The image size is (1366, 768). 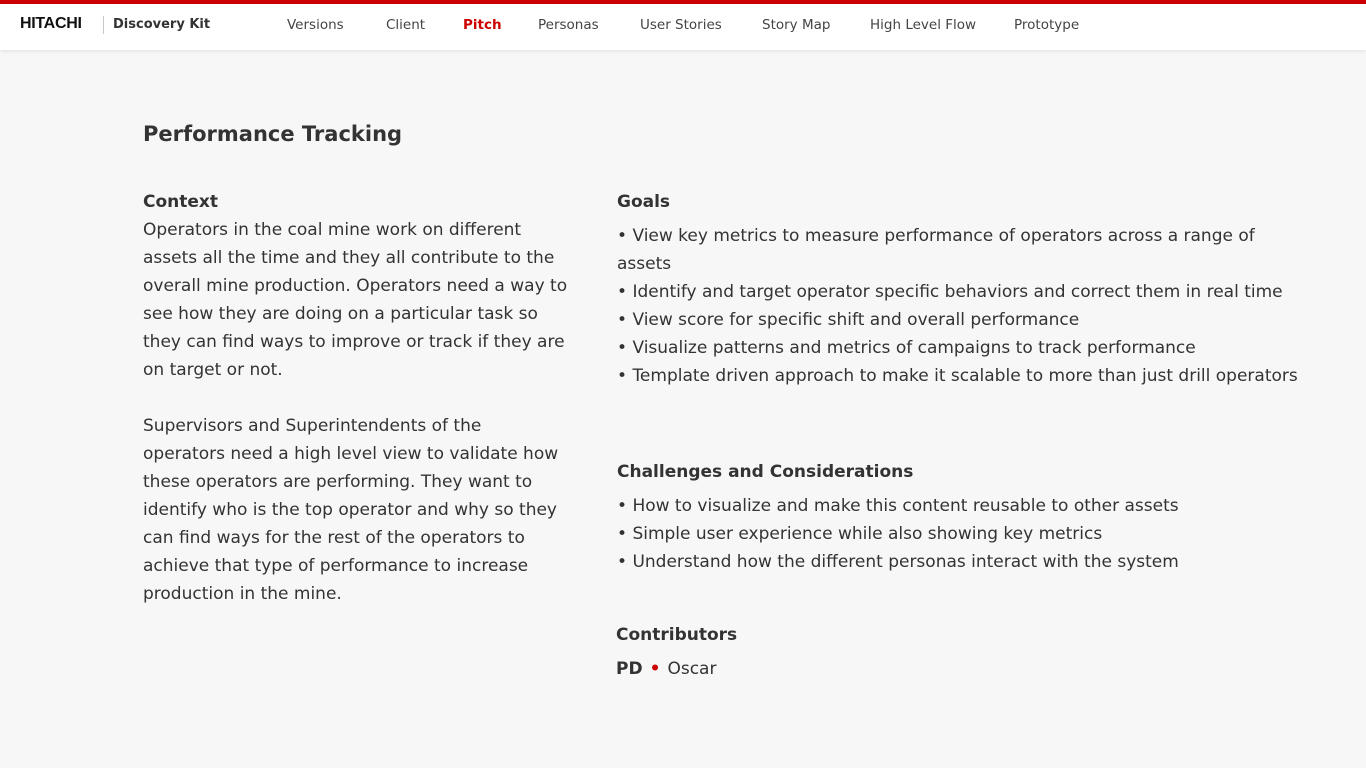 What do you see at coordinates (796, 25) in the screenshot?
I see `tab-story-map: Story Map` at bounding box center [796, 25].